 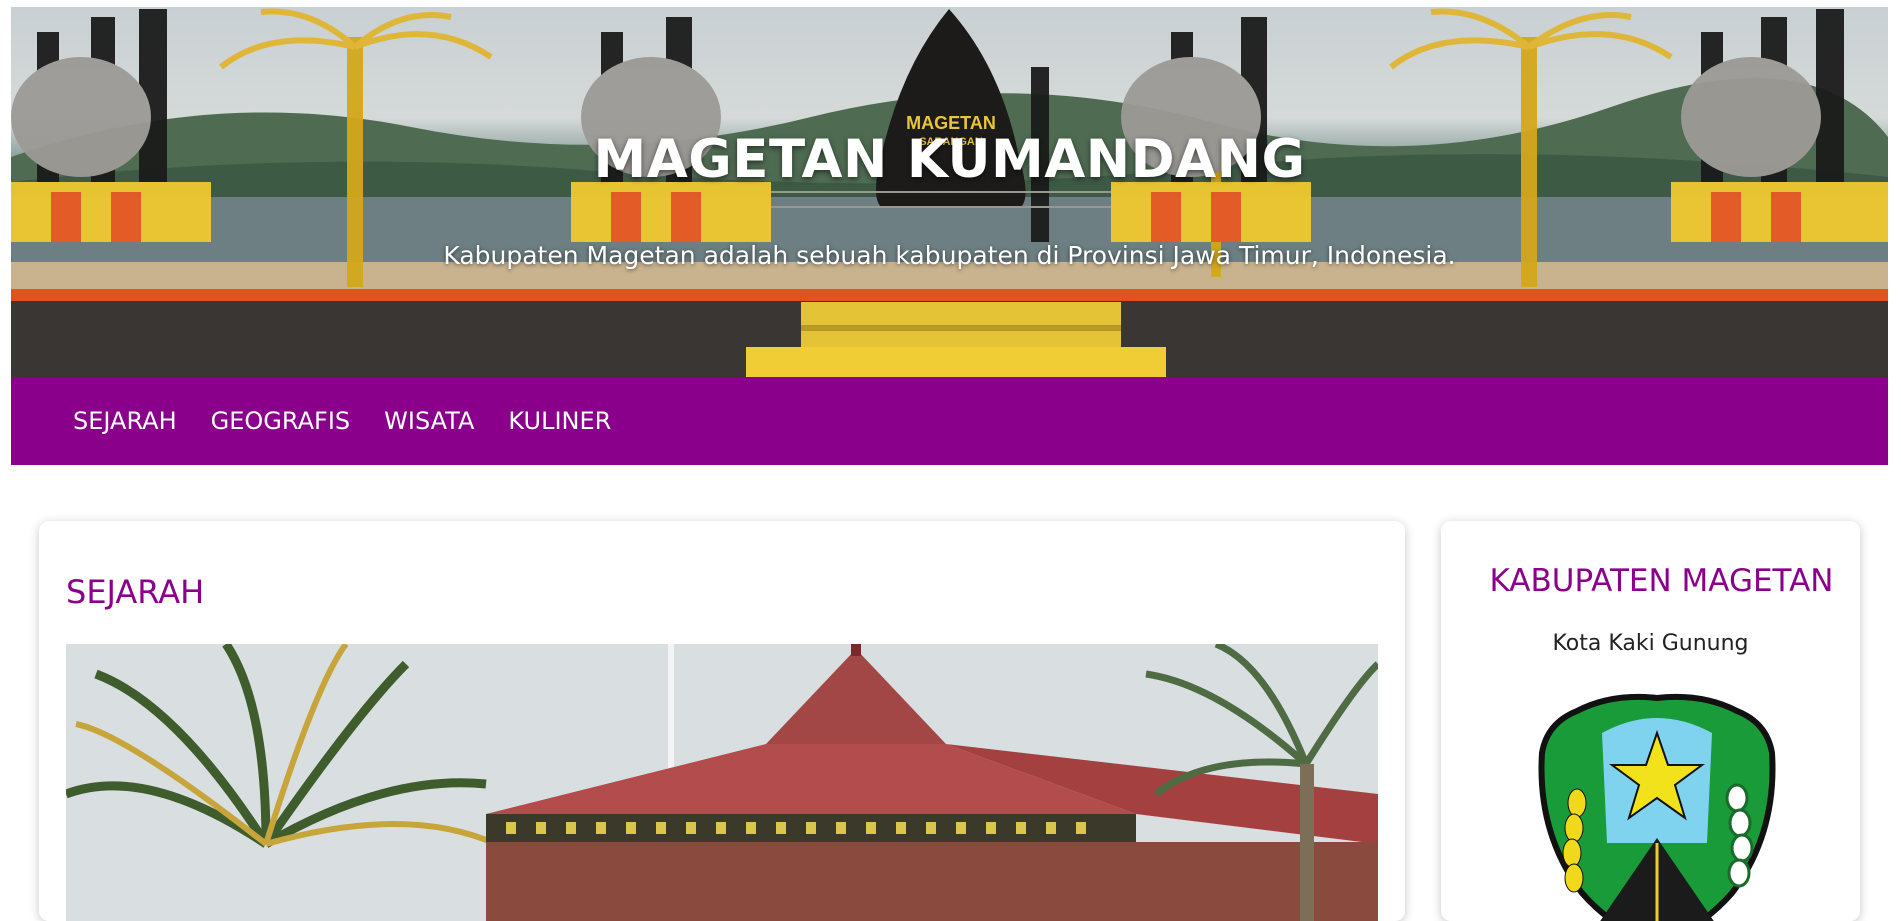 I want to click on sidebar-card: KABUPATEN MAGETAN Kota Kaki Gunung, so click(x=1650, y=721).